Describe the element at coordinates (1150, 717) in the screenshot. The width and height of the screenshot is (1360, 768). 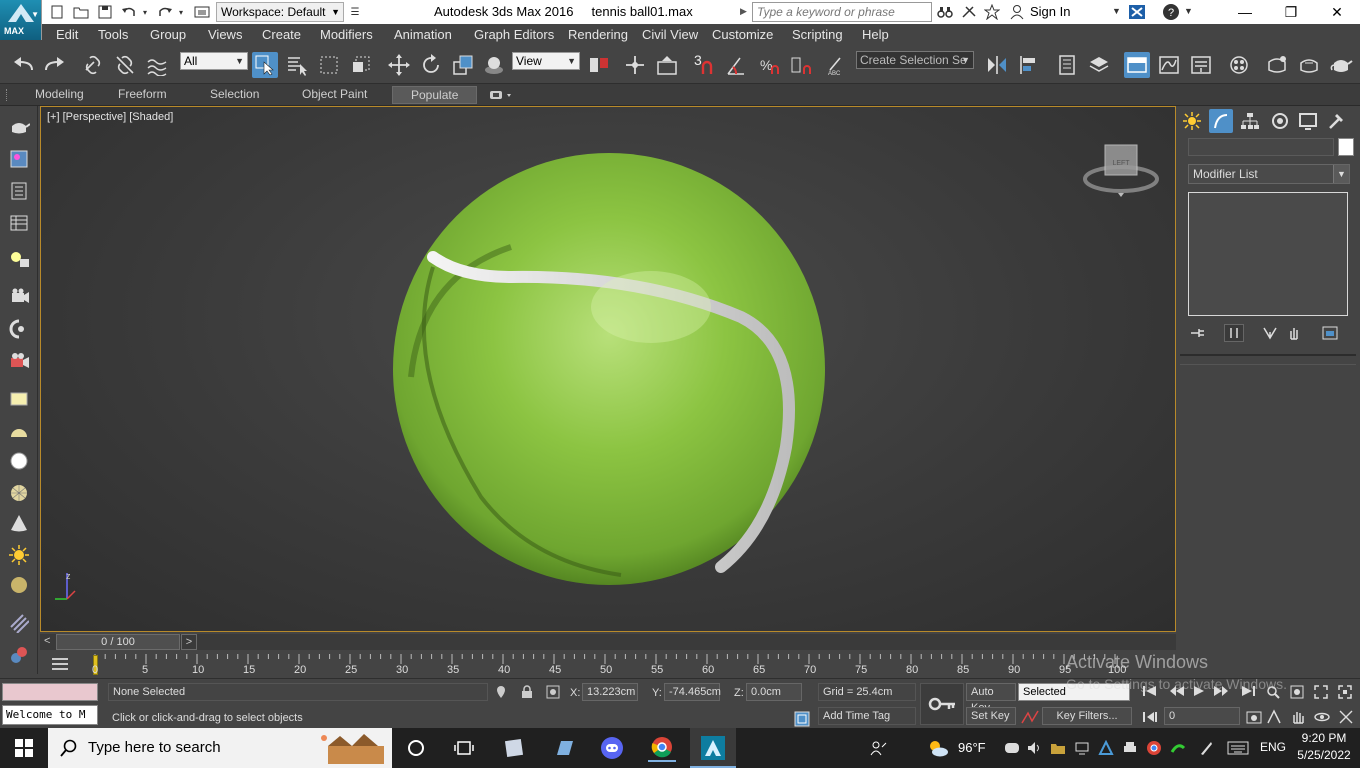
I see `key-mode-toggle-icon` at that location.